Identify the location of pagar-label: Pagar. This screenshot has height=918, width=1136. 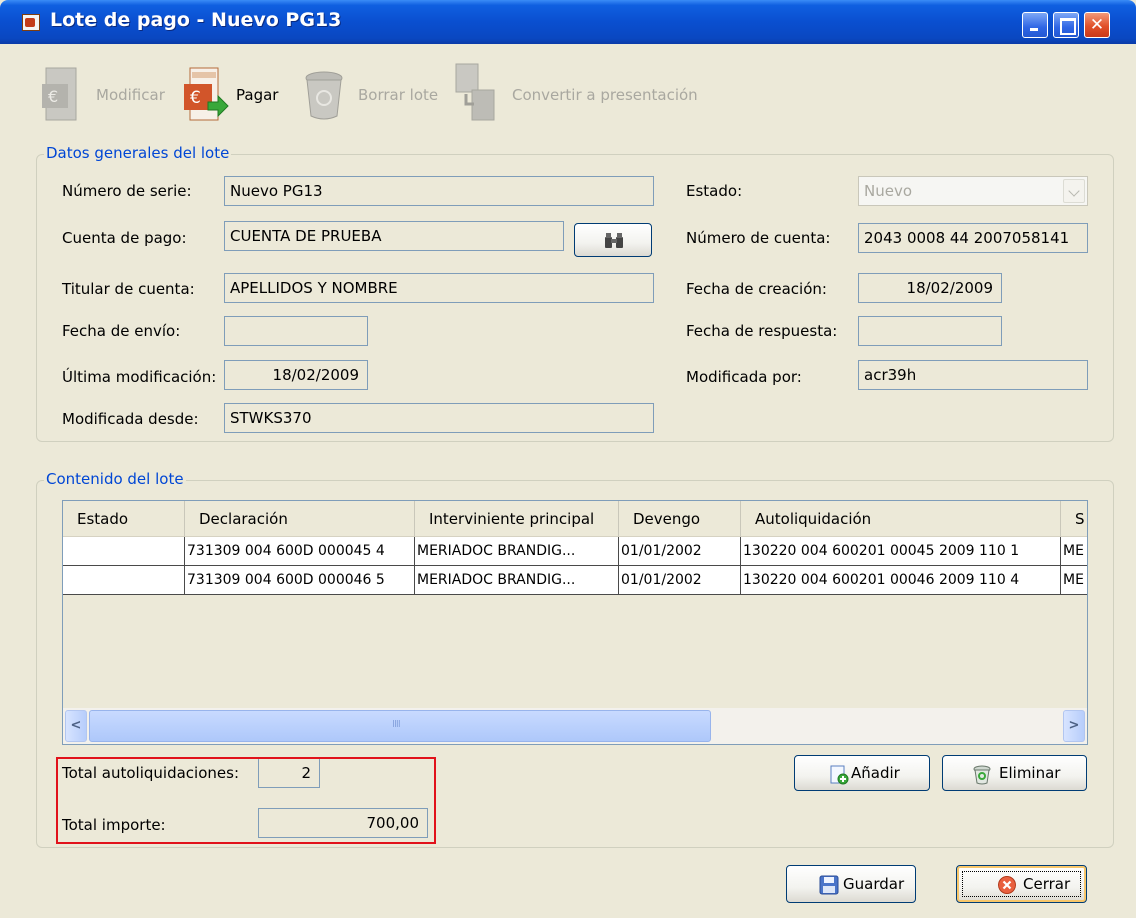
(257, 95).